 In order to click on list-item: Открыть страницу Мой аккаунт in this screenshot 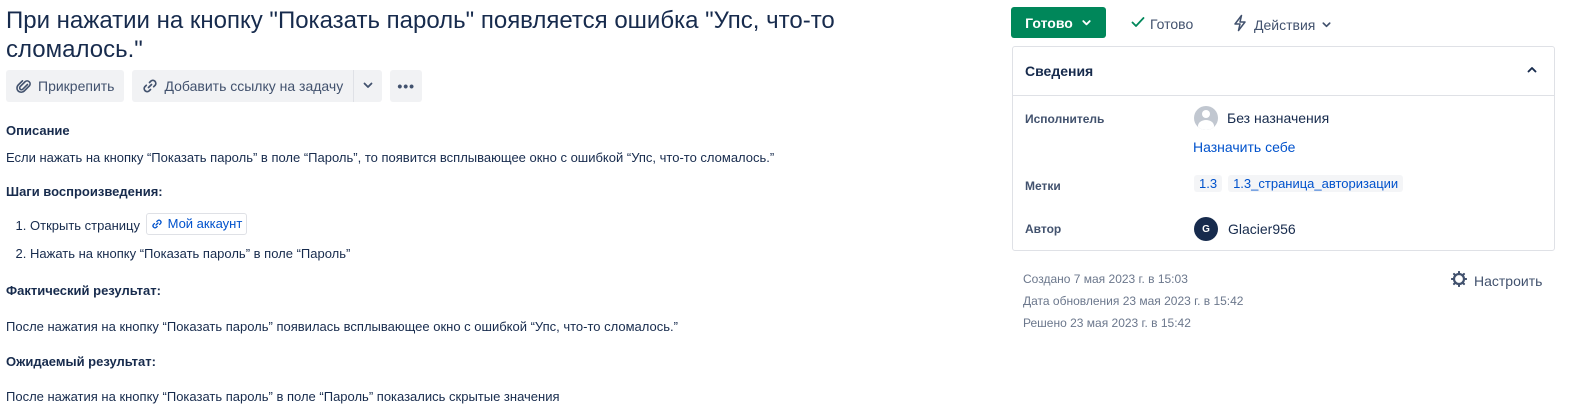, I will do `click(190, 226)`.